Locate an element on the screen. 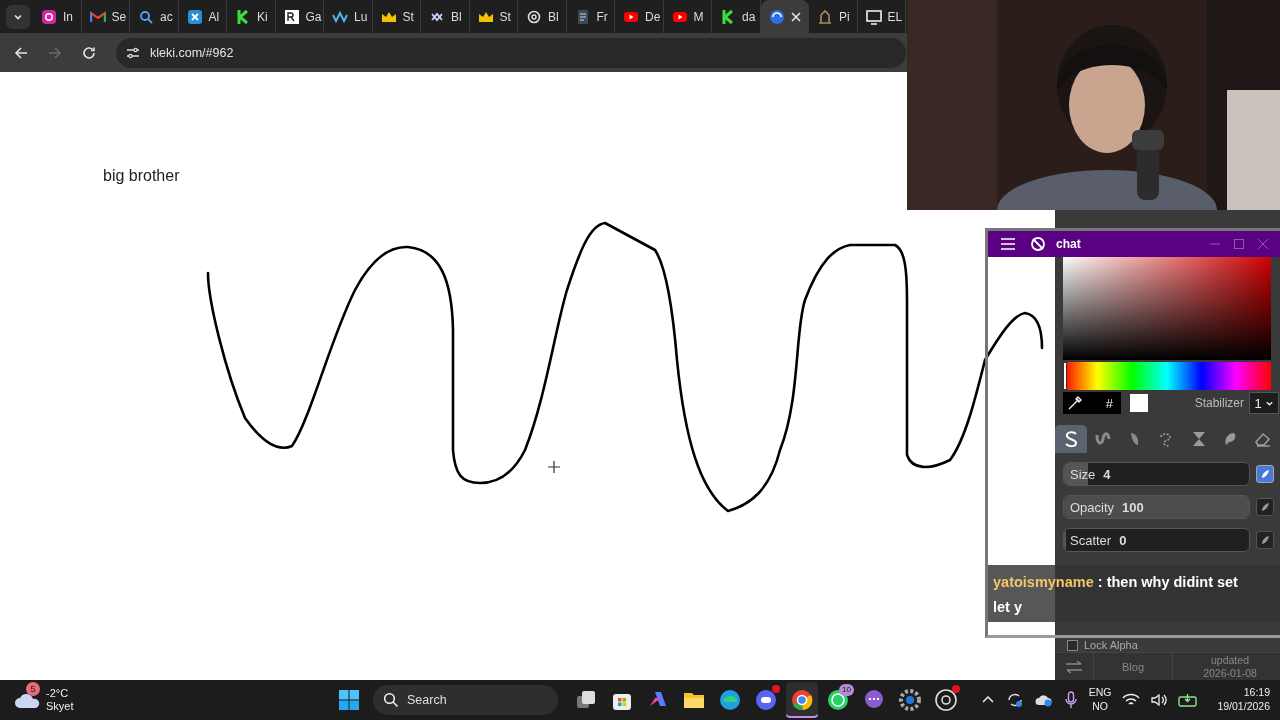  hue-thumb is located at coordinates (1065, 376).